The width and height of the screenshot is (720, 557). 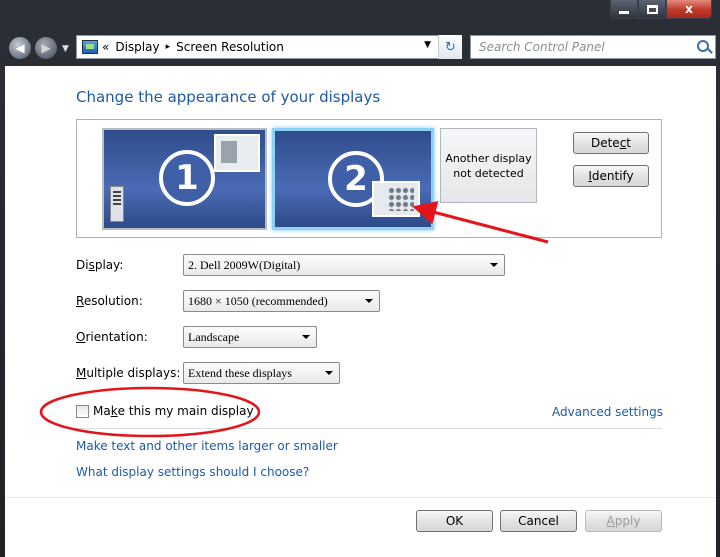 What do you see at coordinates (82, 411) in the screenshot?
I see `main-display-checkbox` at bounding box center [82, 411].